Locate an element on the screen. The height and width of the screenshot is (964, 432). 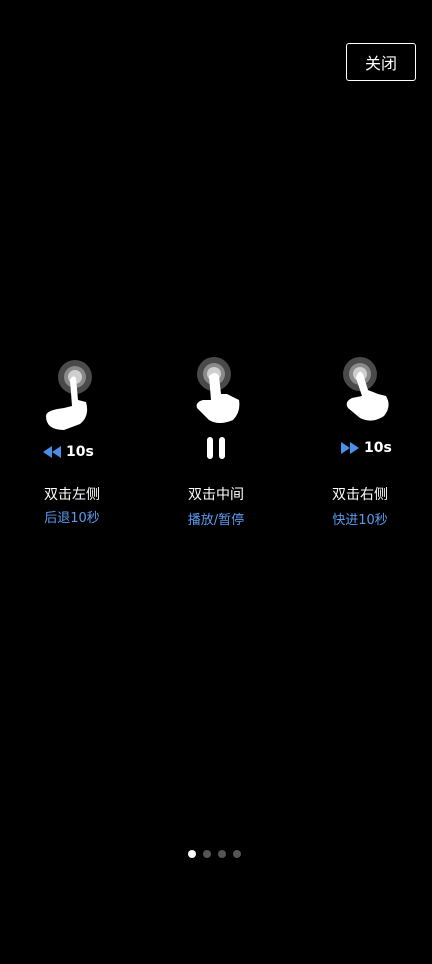
gesture-right-title: 双击右侧 is located at coordinates (360, 495).